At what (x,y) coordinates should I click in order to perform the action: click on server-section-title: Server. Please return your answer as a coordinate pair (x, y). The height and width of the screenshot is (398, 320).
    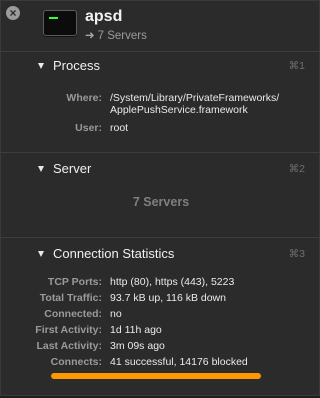
    Looking at the image, I should click on (72, 168).